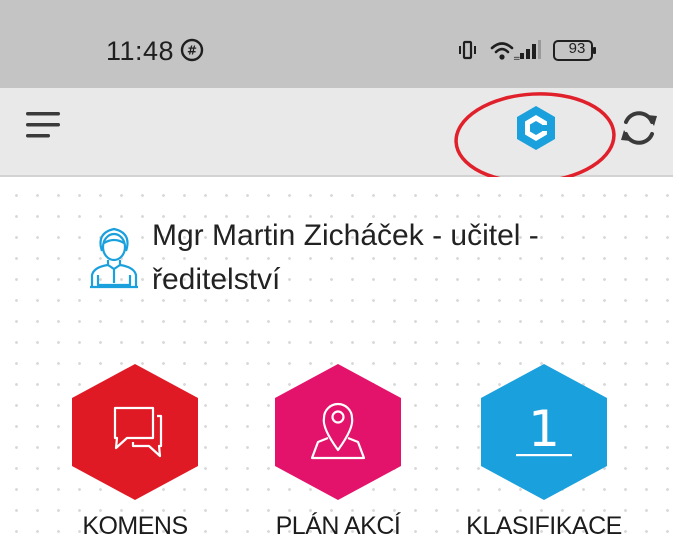  What do you see at coordinates (44, 125) in the screenshot?
I see `hamburger-menu-icon` at bounding box center [44, 125].